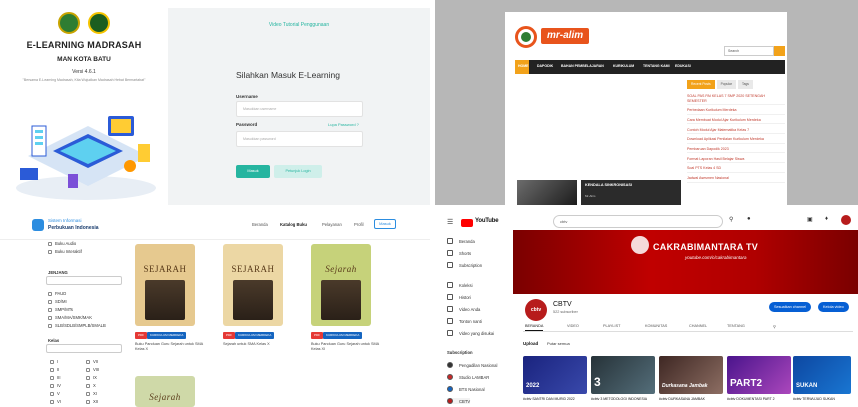  I want to click on nav-item-tentang: TENTANG KAMI, so click(656, 66).